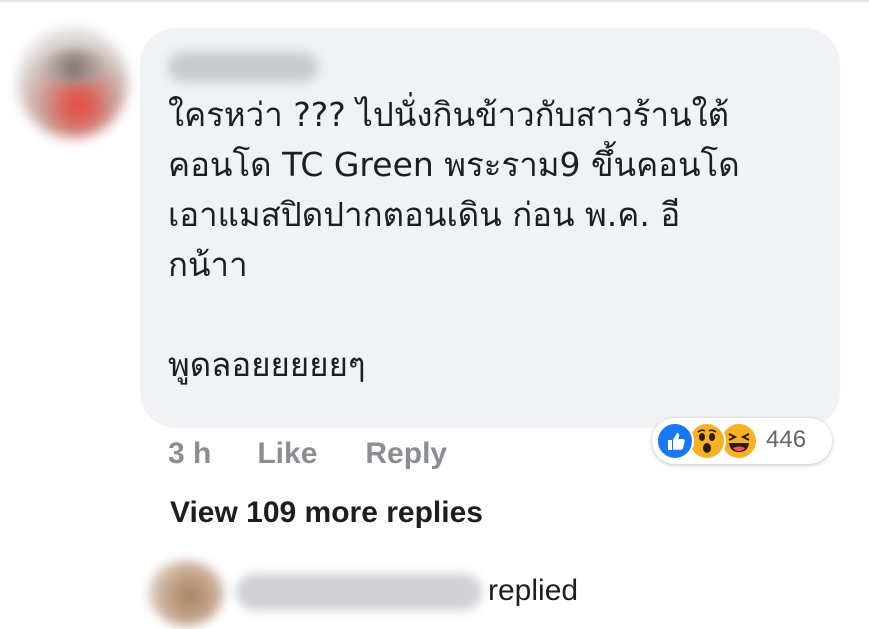  What do you see at coordinates (786, 439) in the screenshot?
I see `reaction-count: 446` at bounding box center [786, 439].